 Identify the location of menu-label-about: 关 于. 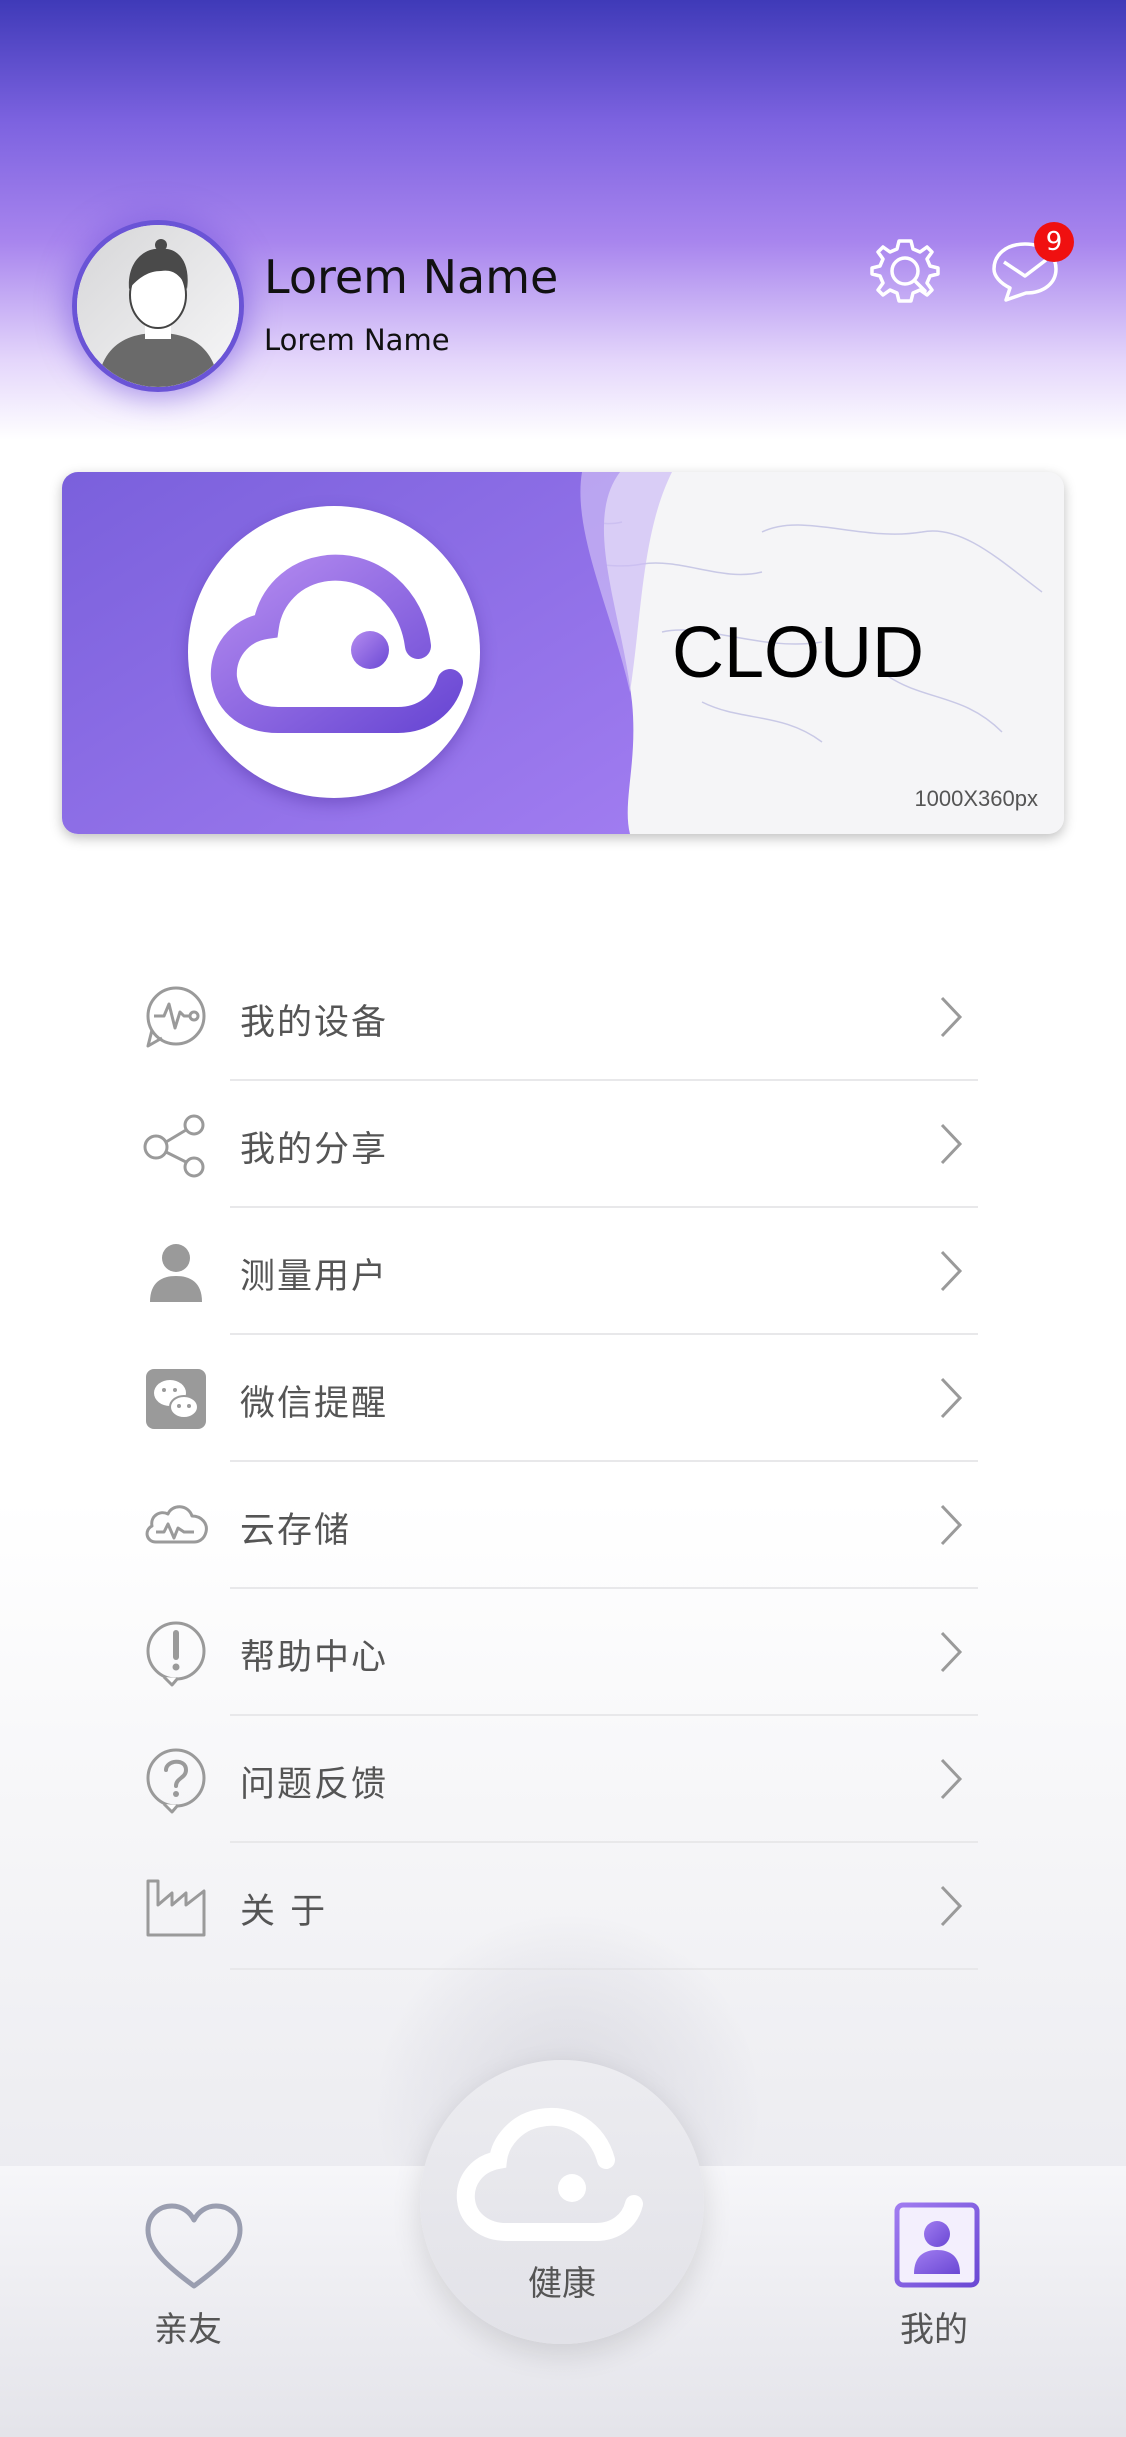
(284, 1912).